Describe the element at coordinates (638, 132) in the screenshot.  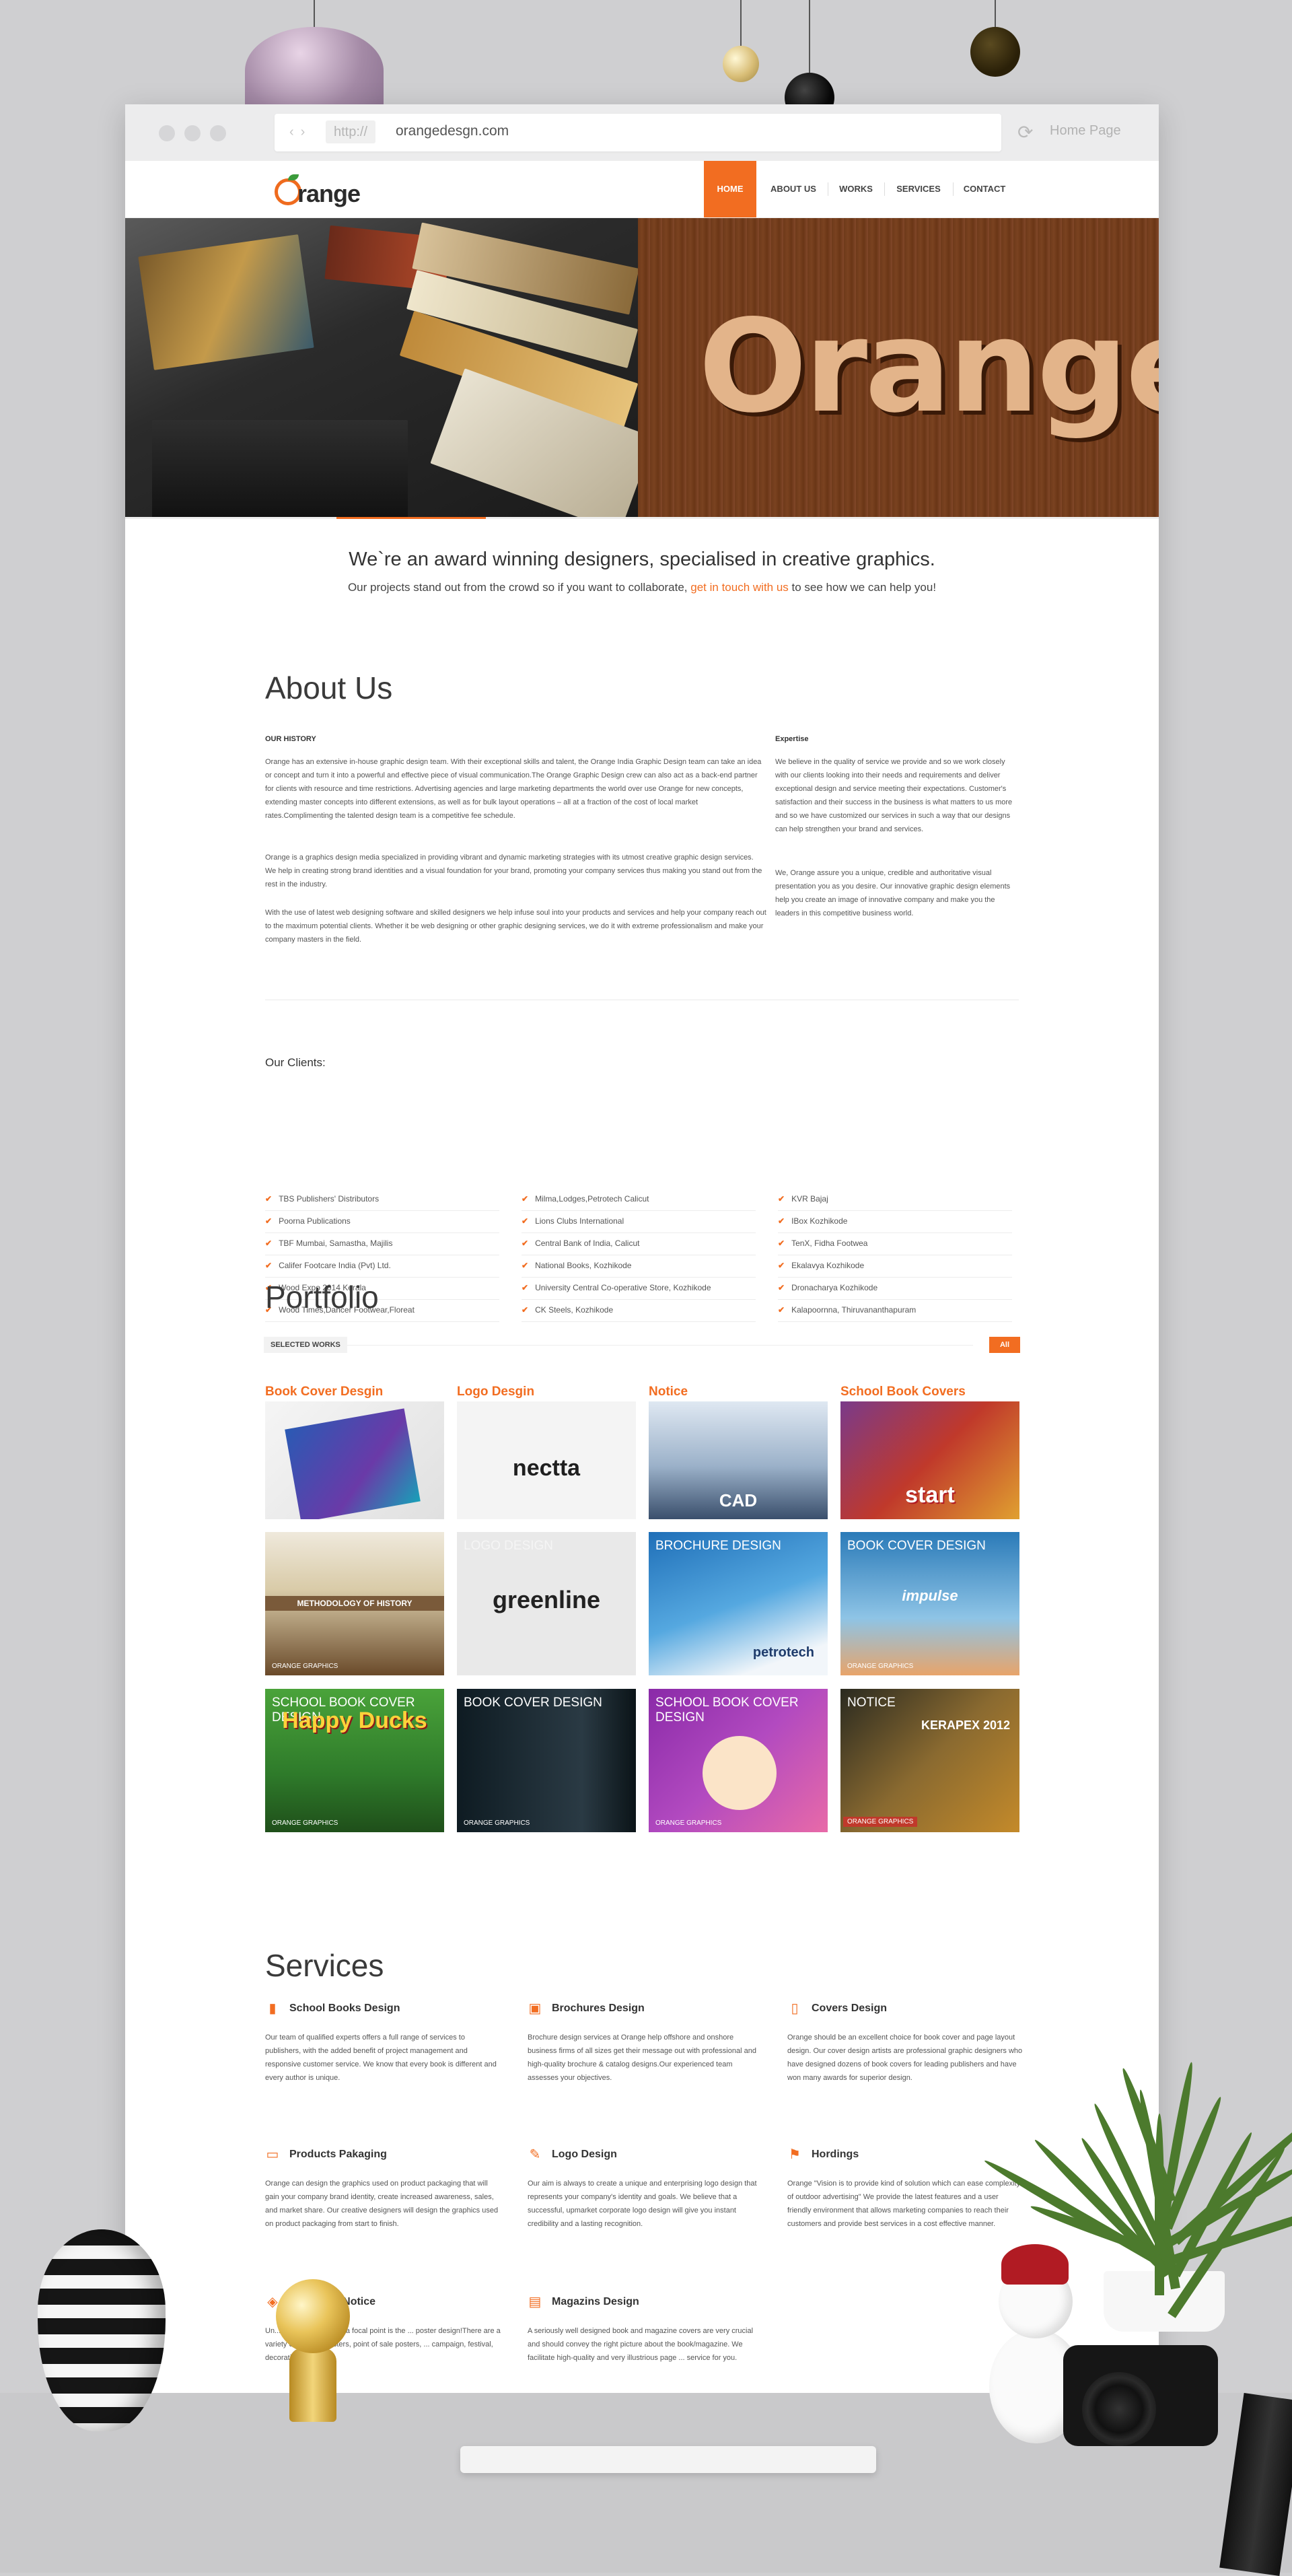
I see `address-bar: ‹› http:// orangedesgn.com` at that location.